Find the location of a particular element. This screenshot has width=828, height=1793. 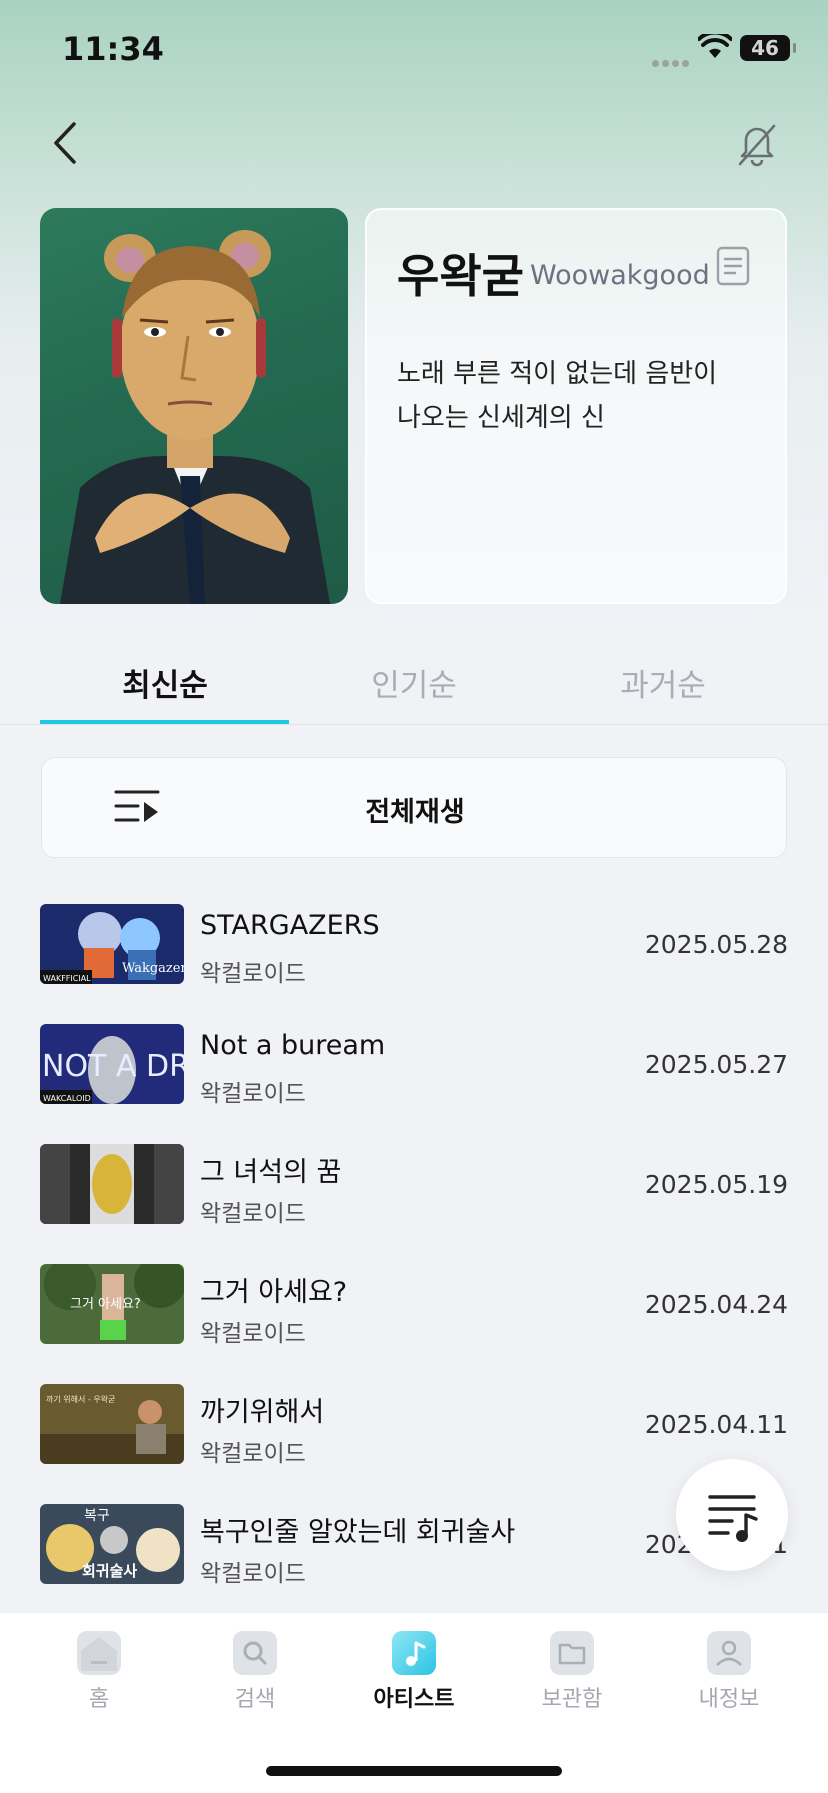

song-thumbnail is located at coordinates (112, 1184).